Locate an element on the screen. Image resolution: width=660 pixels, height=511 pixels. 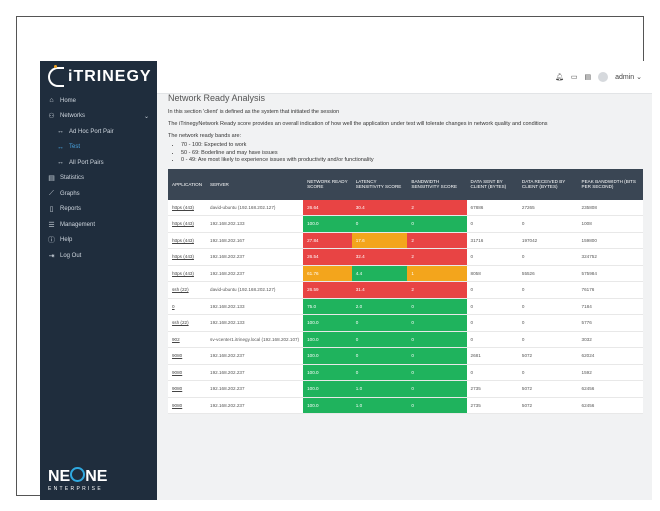
sidebar-item-graphs: ⟋ Graphs is located at coordinates (98, 194).